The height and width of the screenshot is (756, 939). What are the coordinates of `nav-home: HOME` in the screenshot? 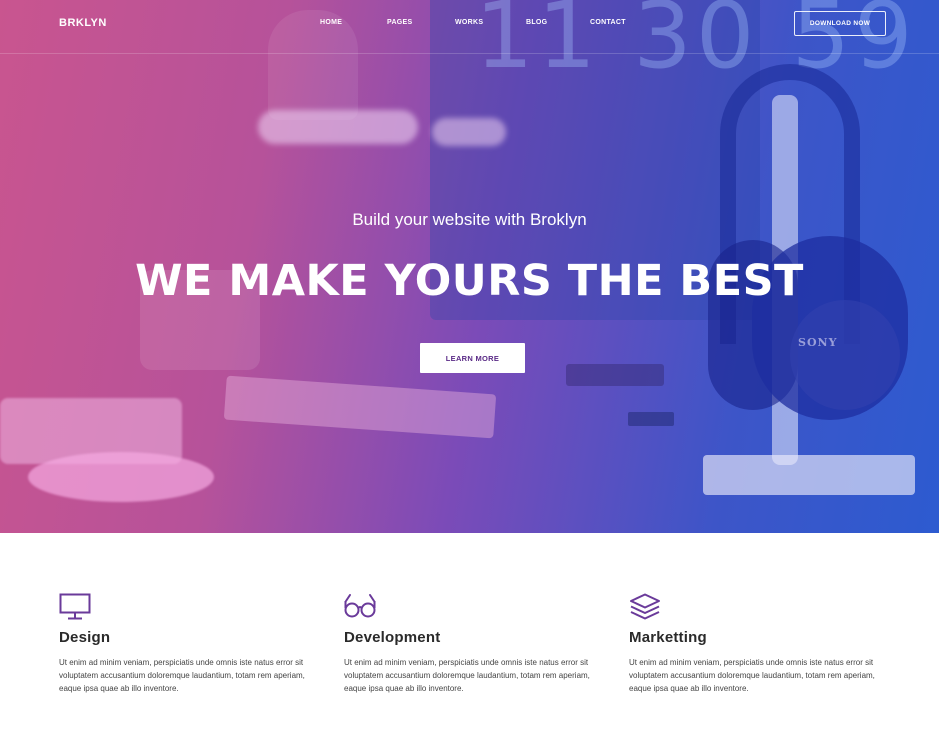 It's located at (331, 22).